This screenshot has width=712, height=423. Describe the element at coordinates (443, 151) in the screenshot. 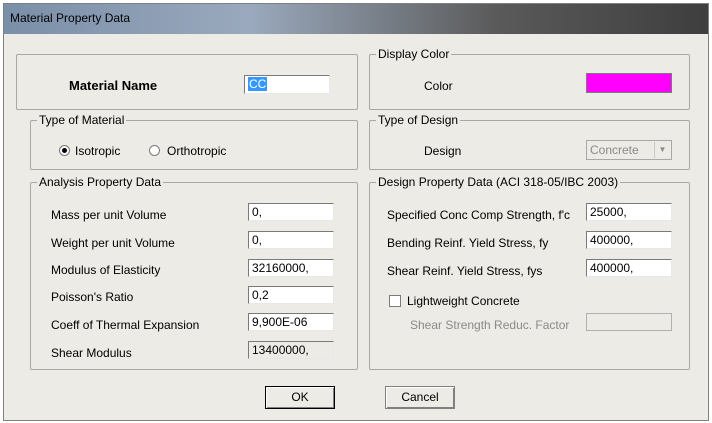

I see `design-label: Design` at that location.